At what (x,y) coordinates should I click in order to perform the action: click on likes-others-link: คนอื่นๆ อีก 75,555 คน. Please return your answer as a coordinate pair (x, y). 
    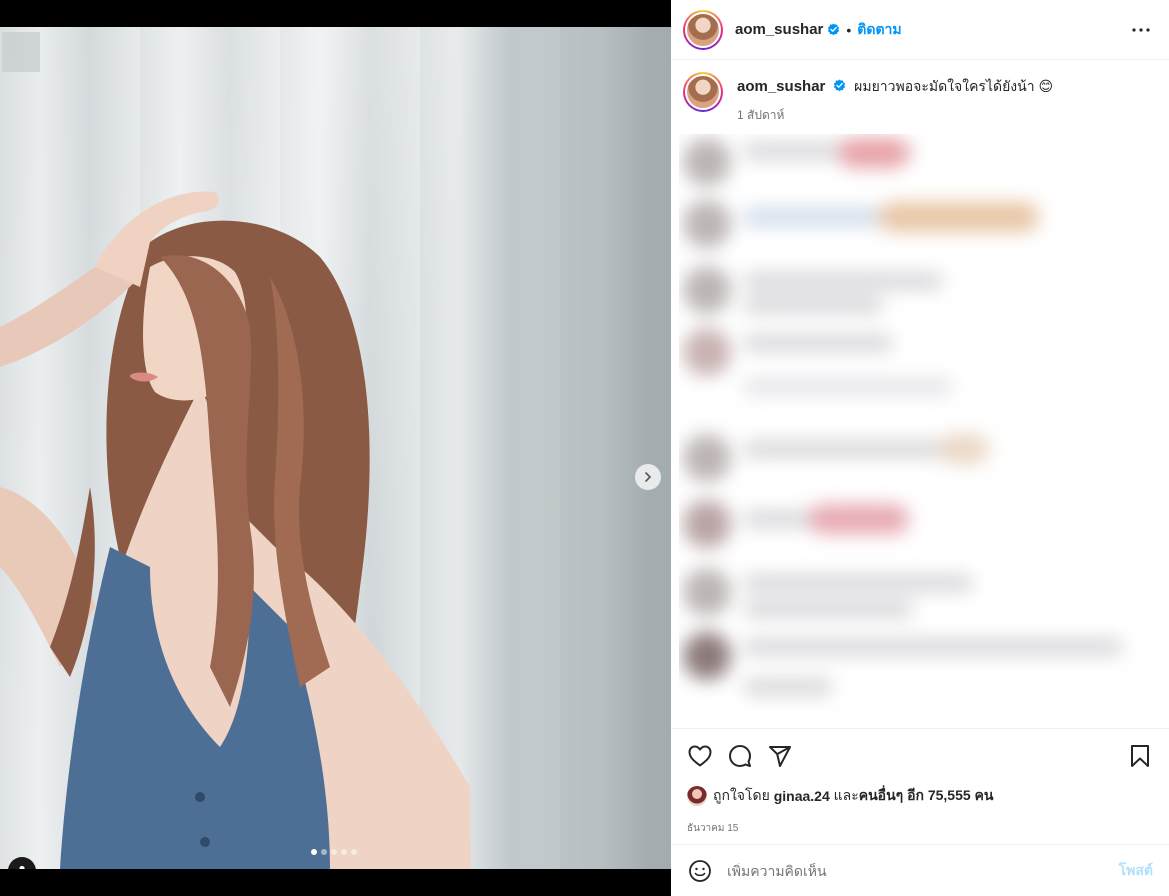
    Looking at the image, I should click on (926, 796).